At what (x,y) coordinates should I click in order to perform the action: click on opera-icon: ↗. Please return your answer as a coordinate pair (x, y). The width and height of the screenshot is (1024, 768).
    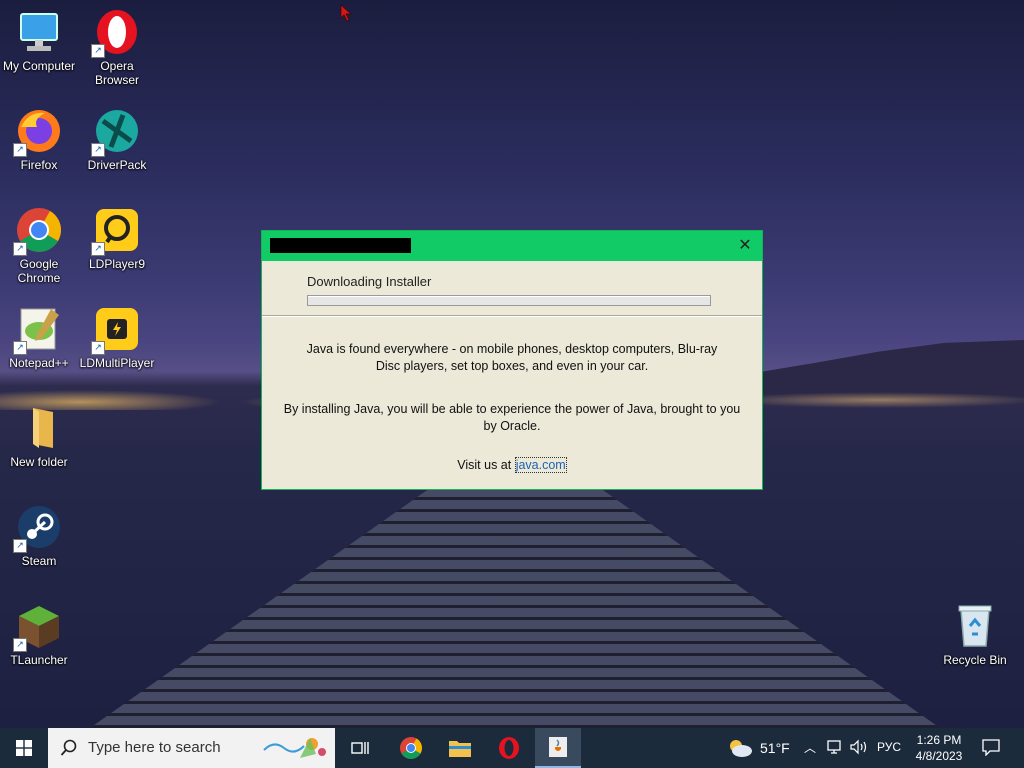
    Looking at the image, I should click on (116, 33).